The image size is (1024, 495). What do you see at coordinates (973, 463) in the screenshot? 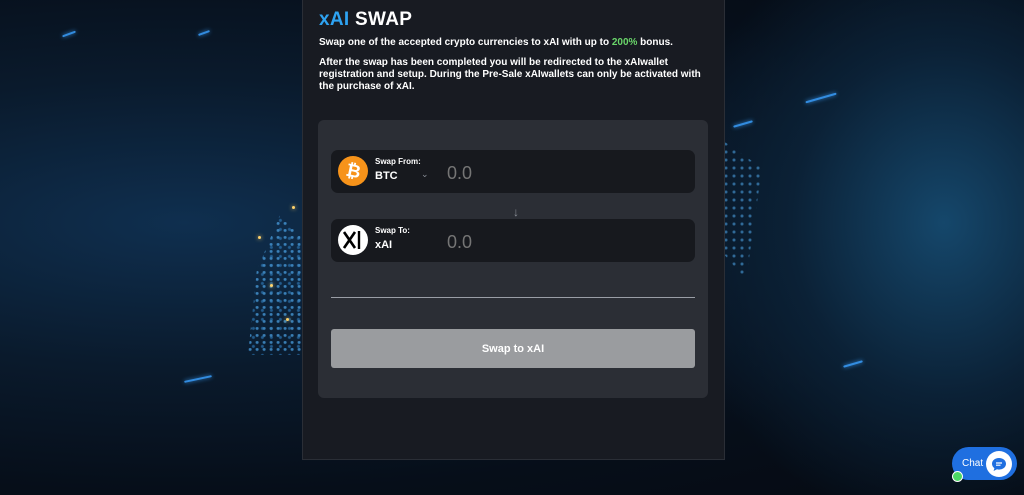
I see `chat-label: Chat` at bounding box center [973, 463].